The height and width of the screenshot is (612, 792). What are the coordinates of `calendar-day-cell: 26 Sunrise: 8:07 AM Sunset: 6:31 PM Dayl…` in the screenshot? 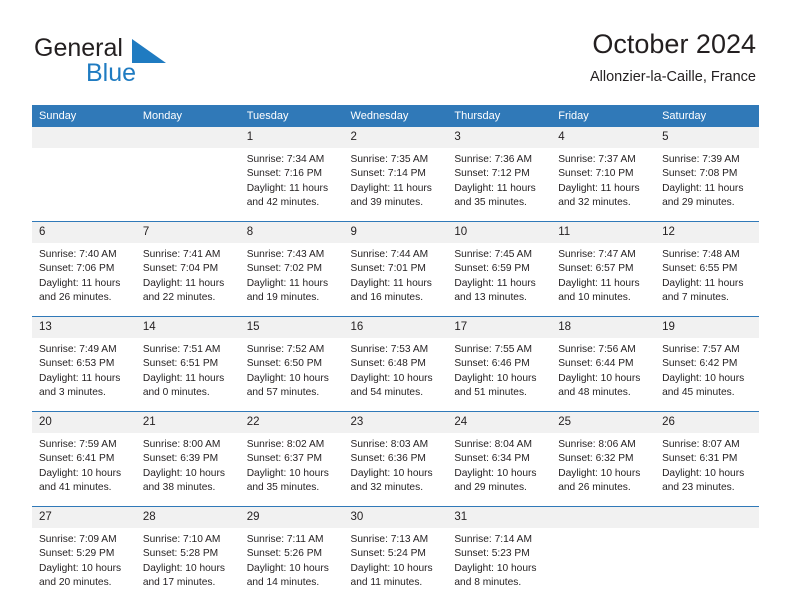 It's located at (707, 459).